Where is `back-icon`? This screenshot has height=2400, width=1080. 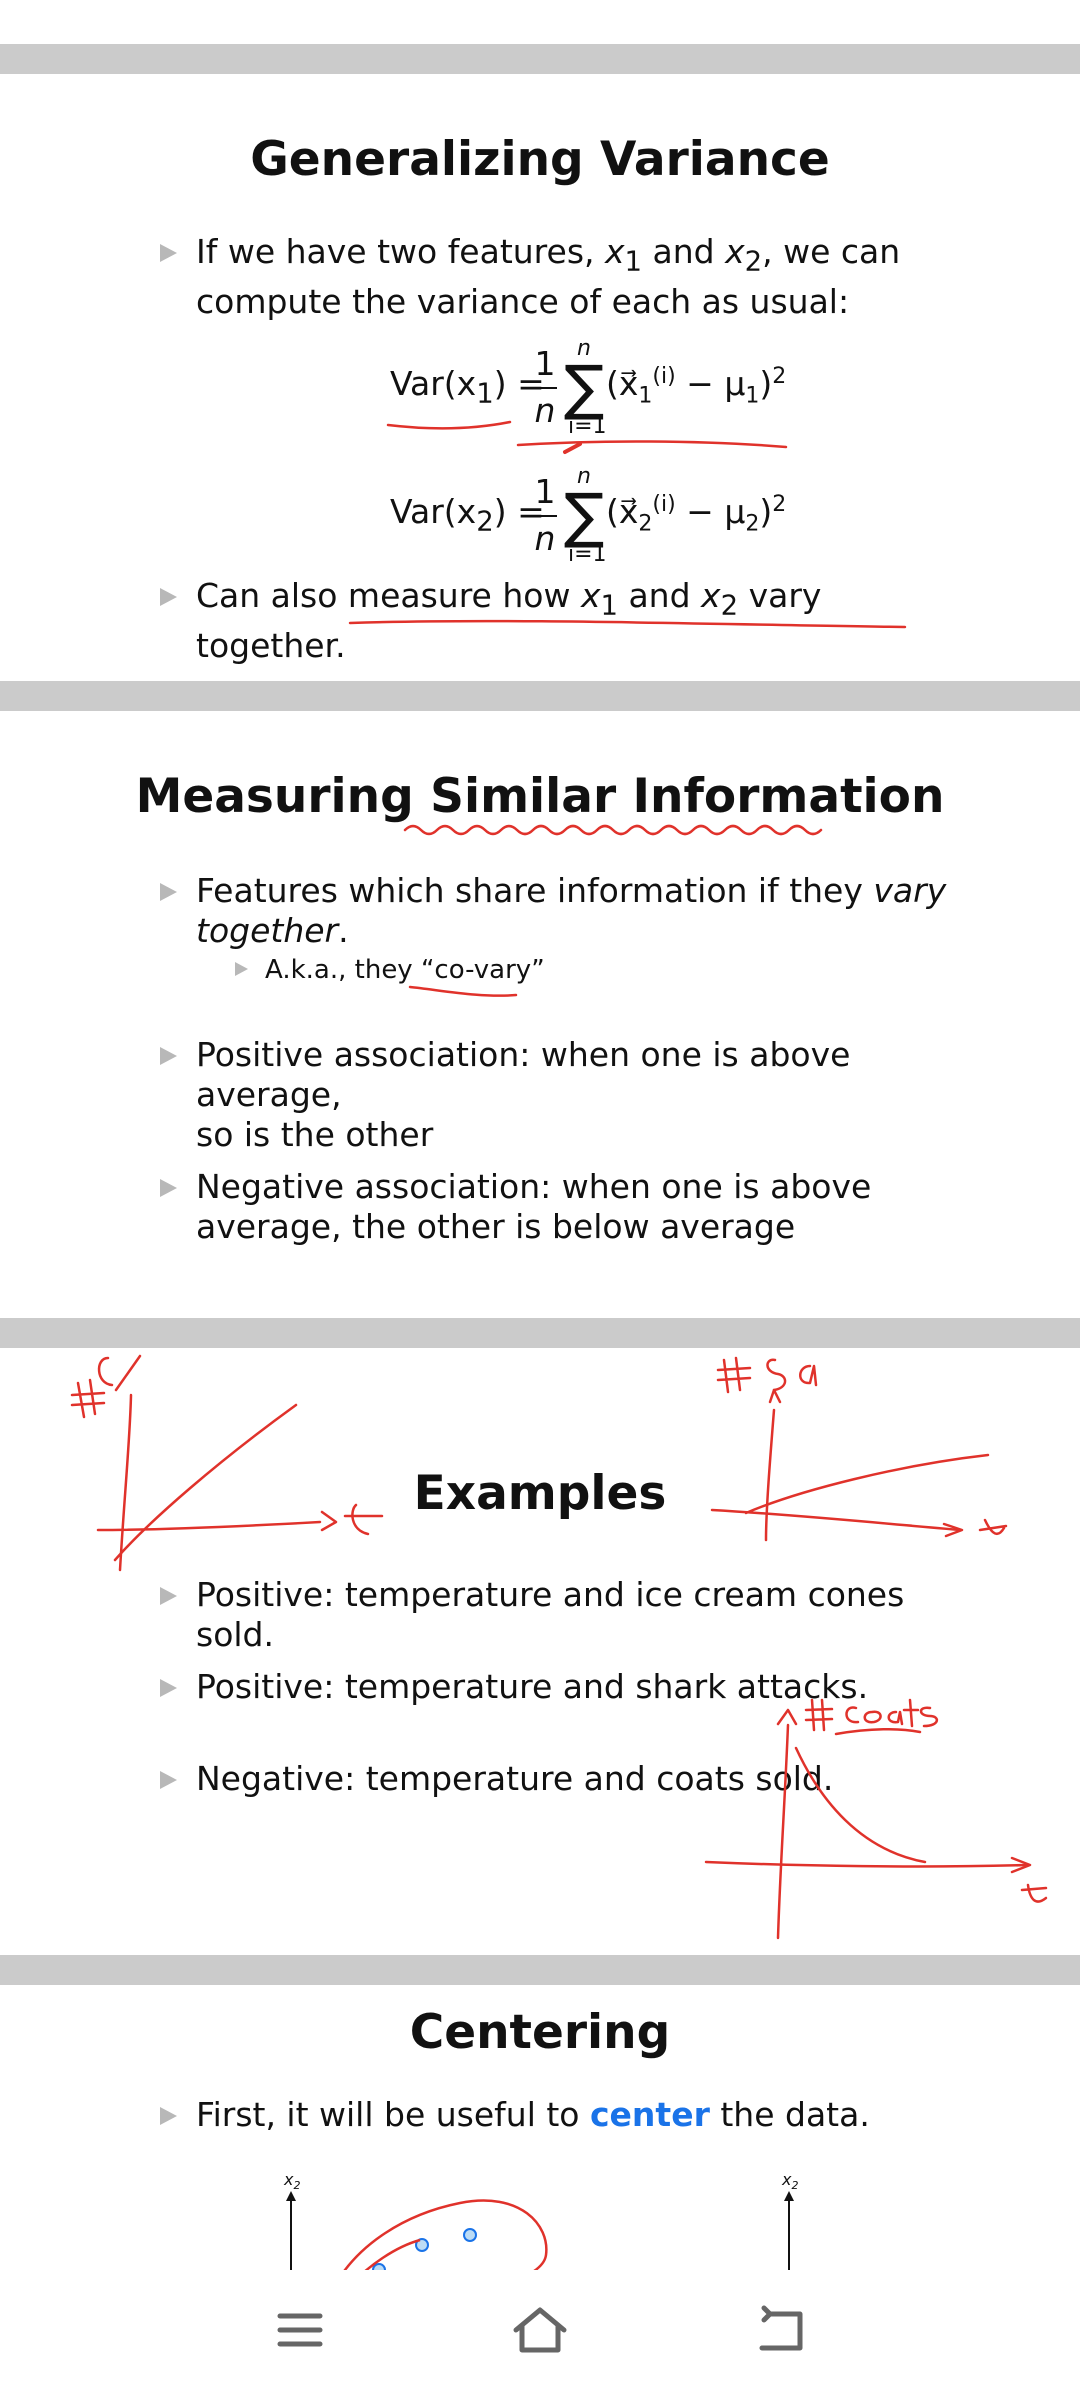 back-icon is located at coordinates (781, 2328).